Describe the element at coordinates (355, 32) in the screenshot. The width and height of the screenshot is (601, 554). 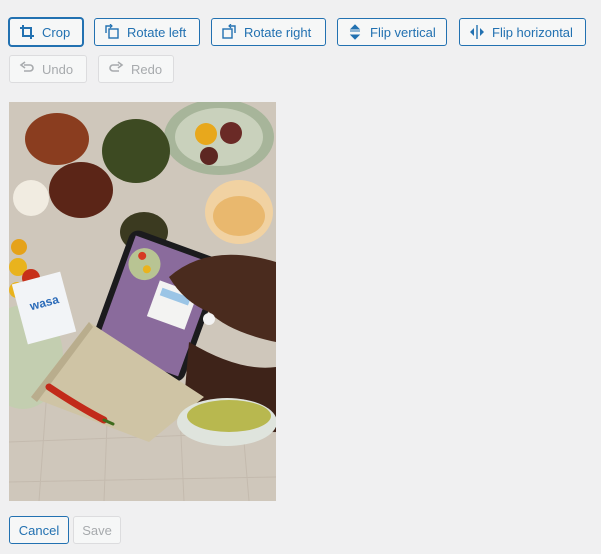
I see `flip-vertical-icon` at that location.